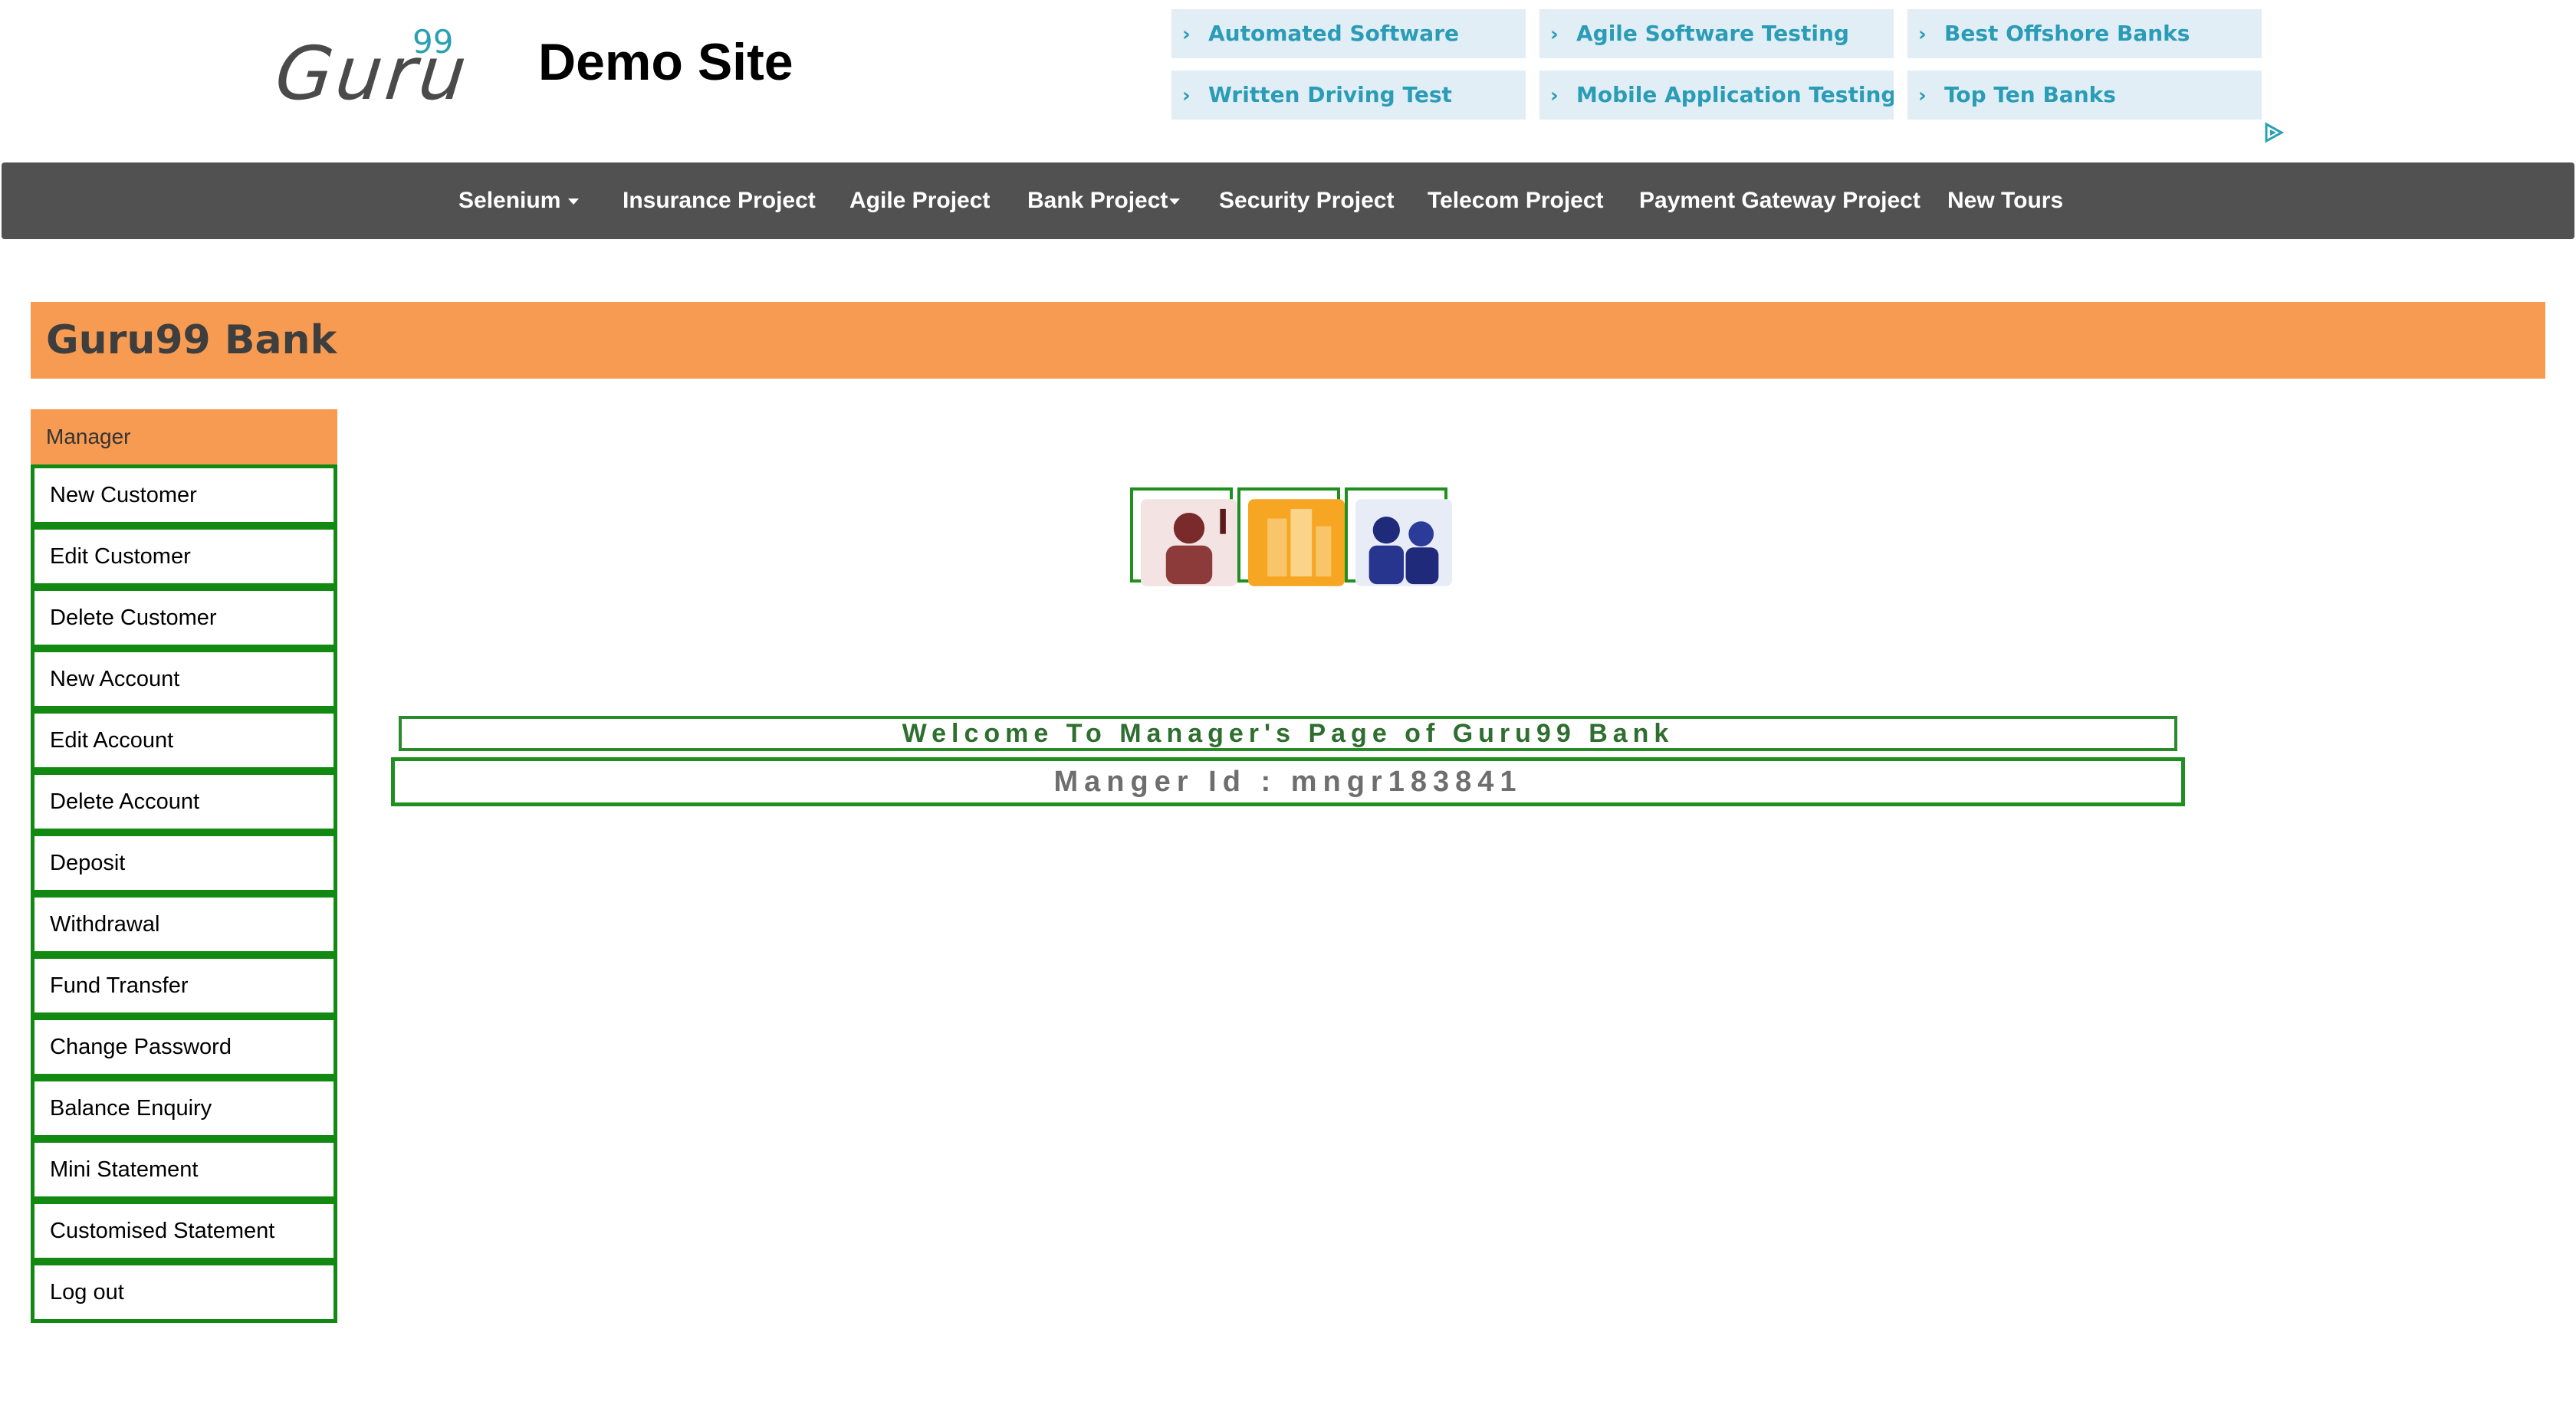  What do you see at coordinates (184, 1169) in the screenshot?
I see `sidebar-item-mini-statement: Mini Statement` at bounding box center [184, 1169].